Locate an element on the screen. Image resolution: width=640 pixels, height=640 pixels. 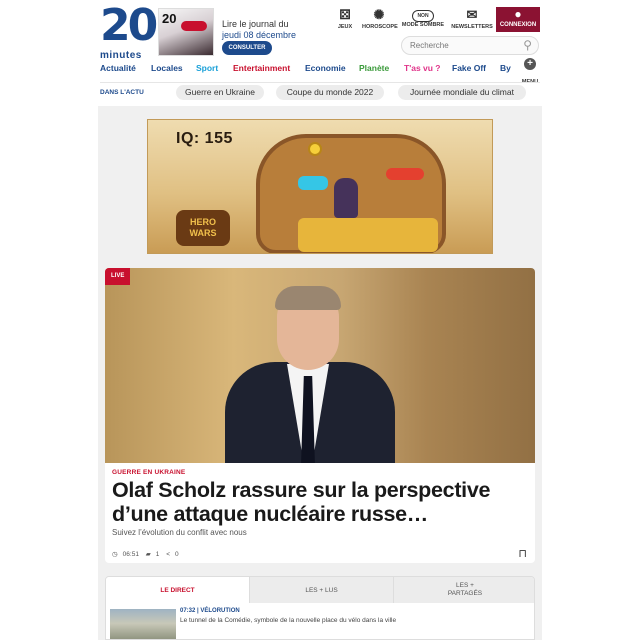
consulter-button: CONSULTER is located at coordinates (247, 48).